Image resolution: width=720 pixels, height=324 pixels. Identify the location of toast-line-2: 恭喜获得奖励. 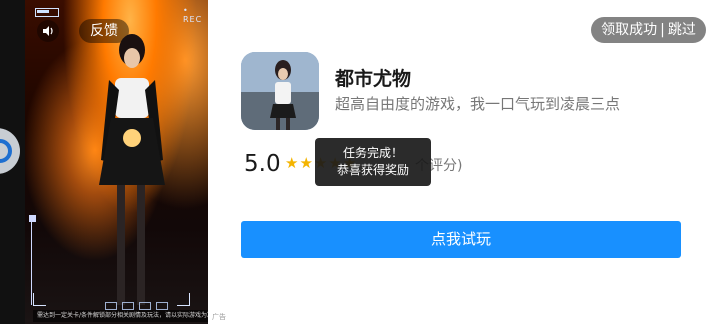
(372, 170).